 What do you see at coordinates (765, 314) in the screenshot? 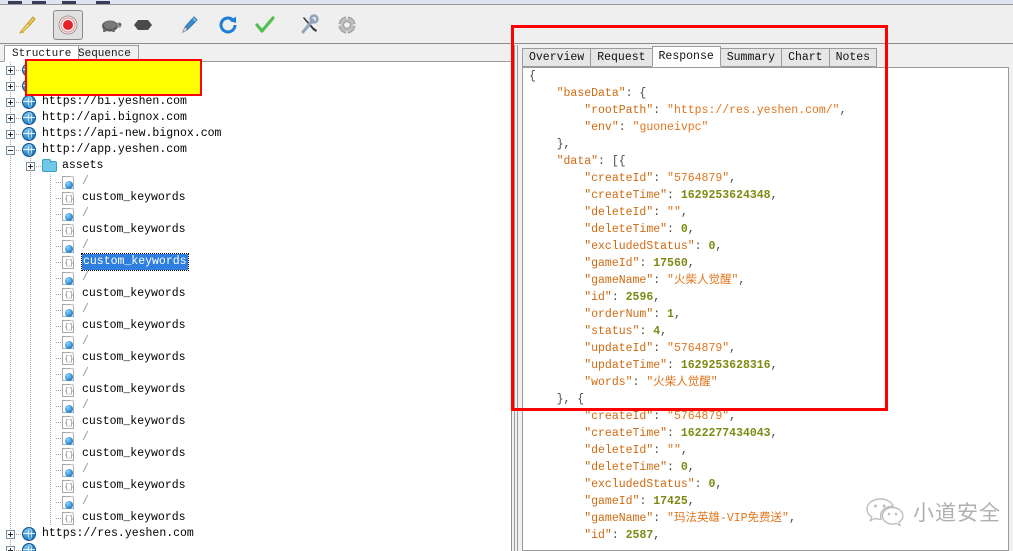
I see `json-line: "orderNum": 1,` at bounding box center [765, 314].